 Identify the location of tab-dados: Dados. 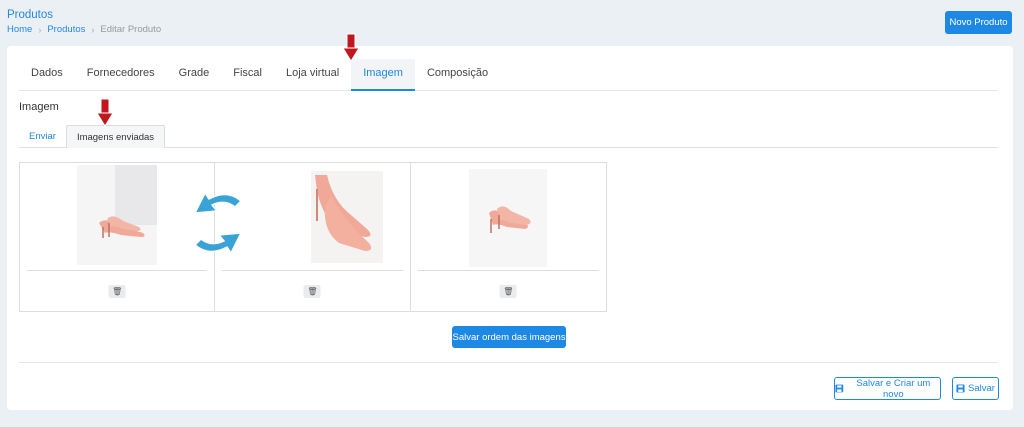
(47, 75).